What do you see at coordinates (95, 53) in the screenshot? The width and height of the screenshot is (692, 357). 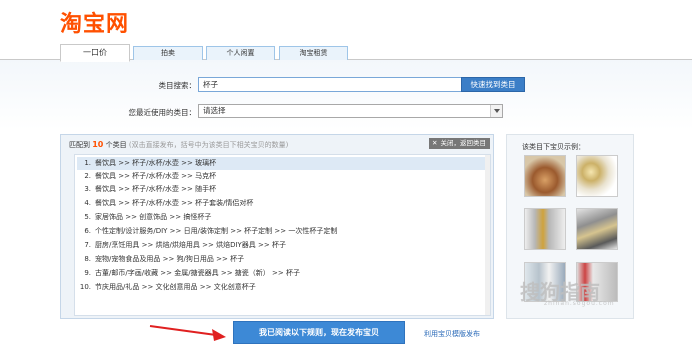 I see `tab-fixed-price: 一口价` at bounding box center [95, 53].